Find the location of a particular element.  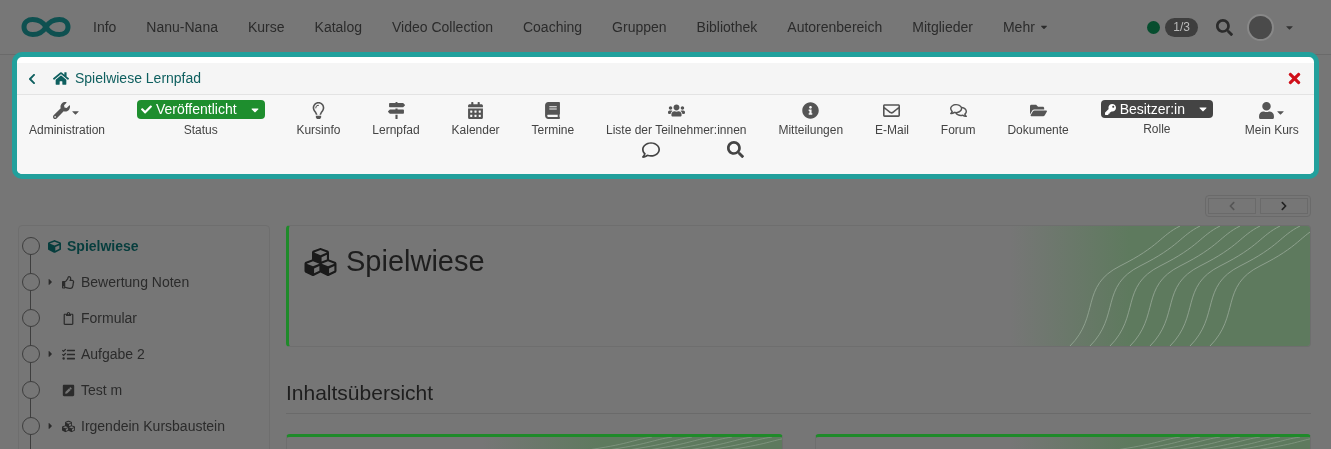

avatar is located at coordinates (1260, 27).